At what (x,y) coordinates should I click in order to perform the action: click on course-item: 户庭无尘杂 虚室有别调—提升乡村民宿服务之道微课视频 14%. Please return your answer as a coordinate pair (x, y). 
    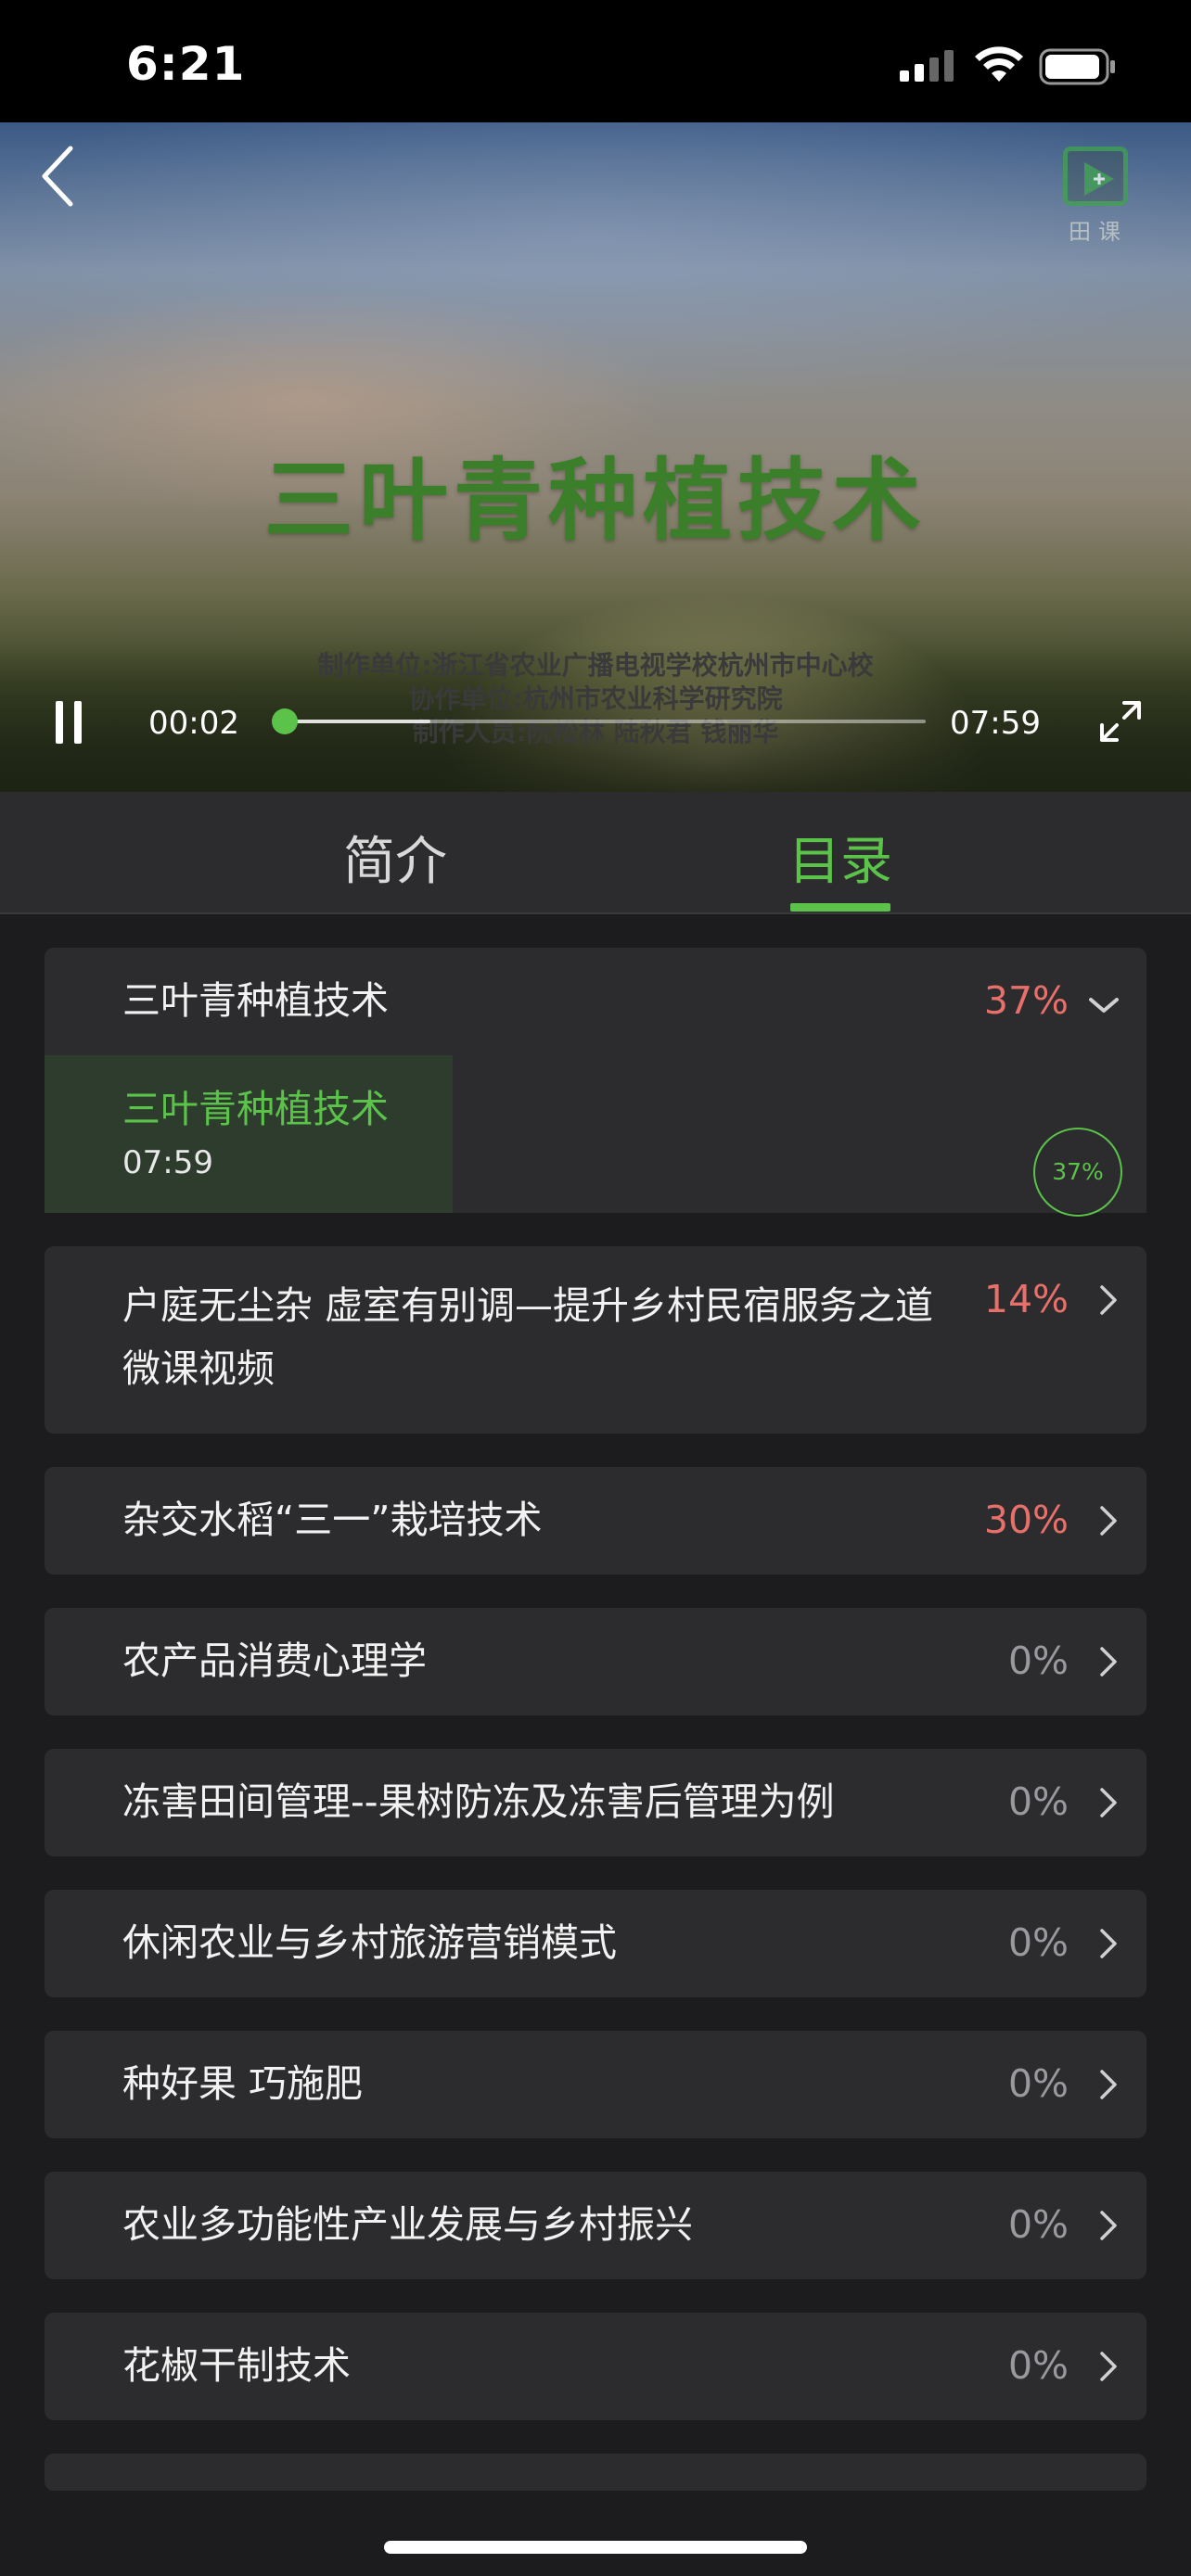
    Looking at the image, I should click on (595, 1340).